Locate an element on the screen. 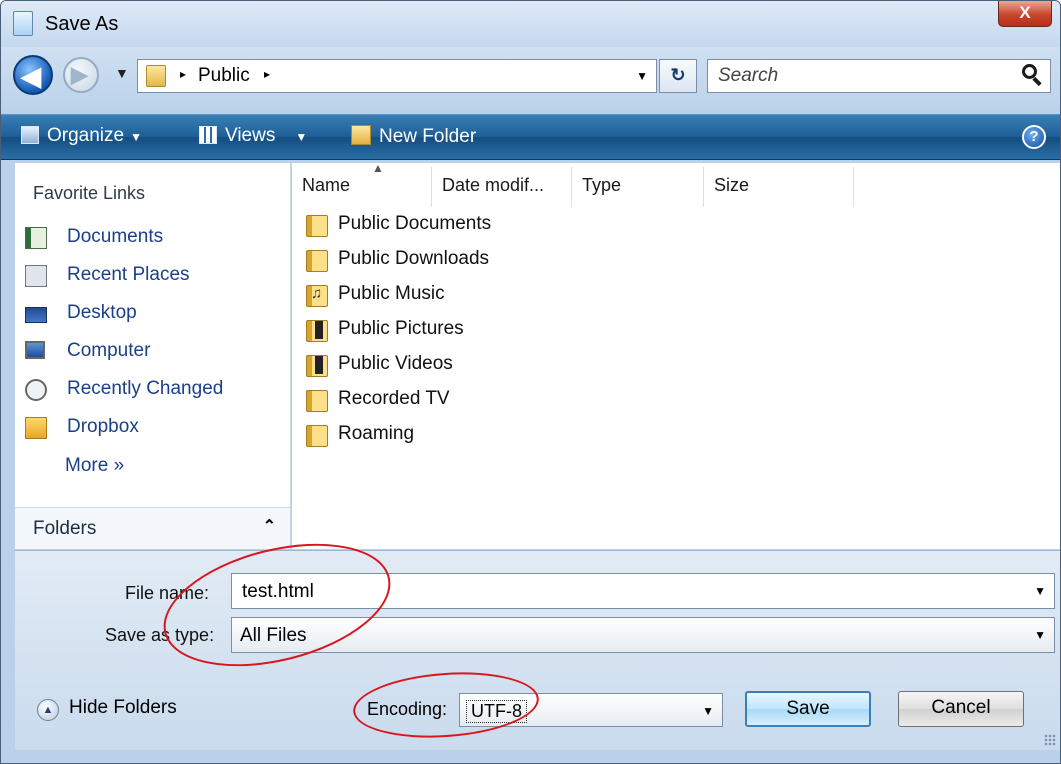 The width and height of the screenshot is (1061, 764). file-list-item: Public Pictures is located at coordinates (504, 330).